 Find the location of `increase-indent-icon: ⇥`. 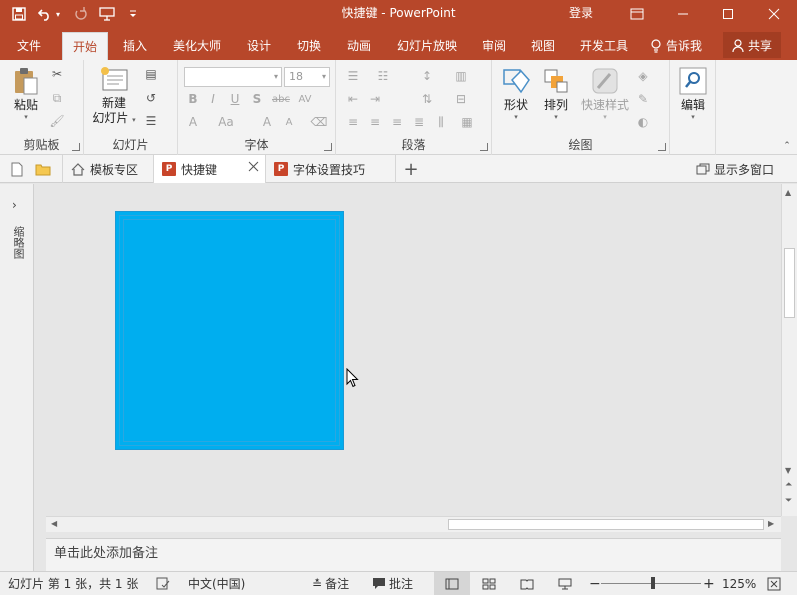

increase-indent-icon: ⇥ is located at coordinates (375, 99).